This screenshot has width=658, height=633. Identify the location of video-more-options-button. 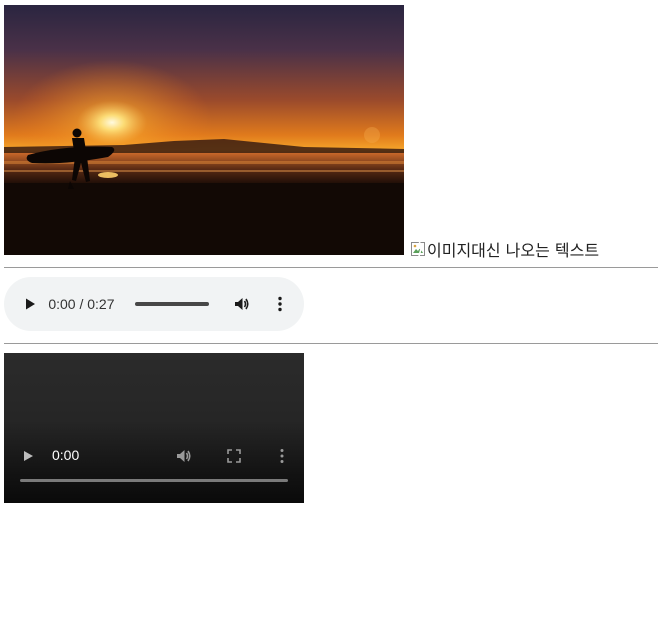
(282, 456).